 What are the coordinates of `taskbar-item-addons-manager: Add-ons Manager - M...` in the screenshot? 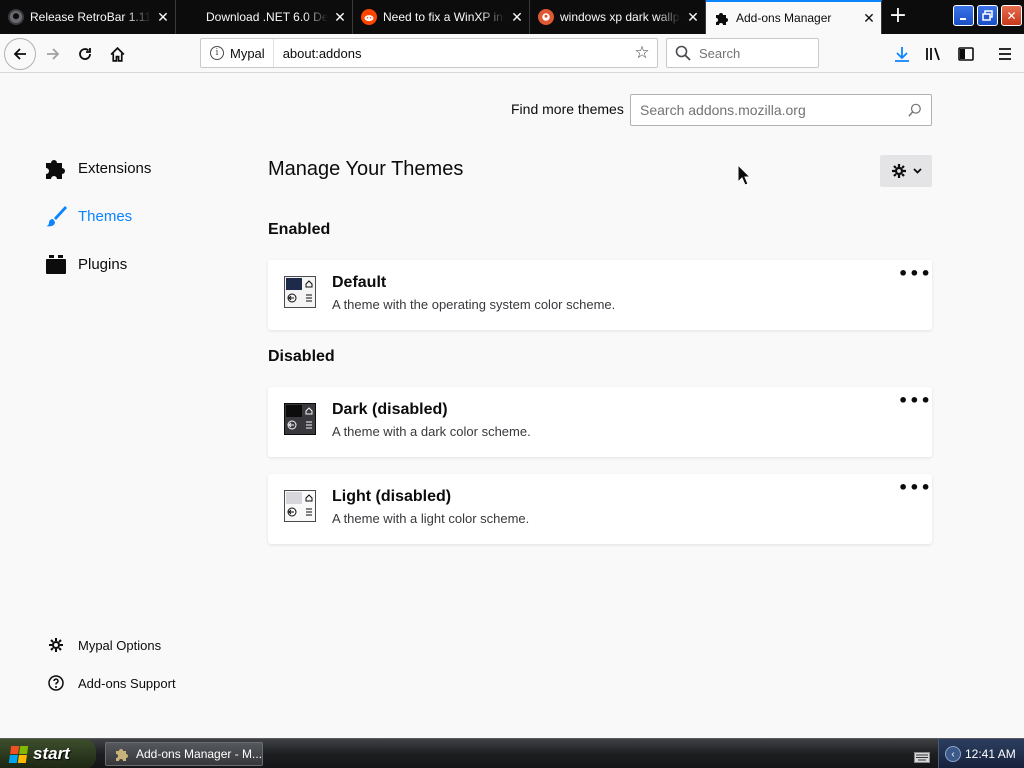 It's located at (184, 754).